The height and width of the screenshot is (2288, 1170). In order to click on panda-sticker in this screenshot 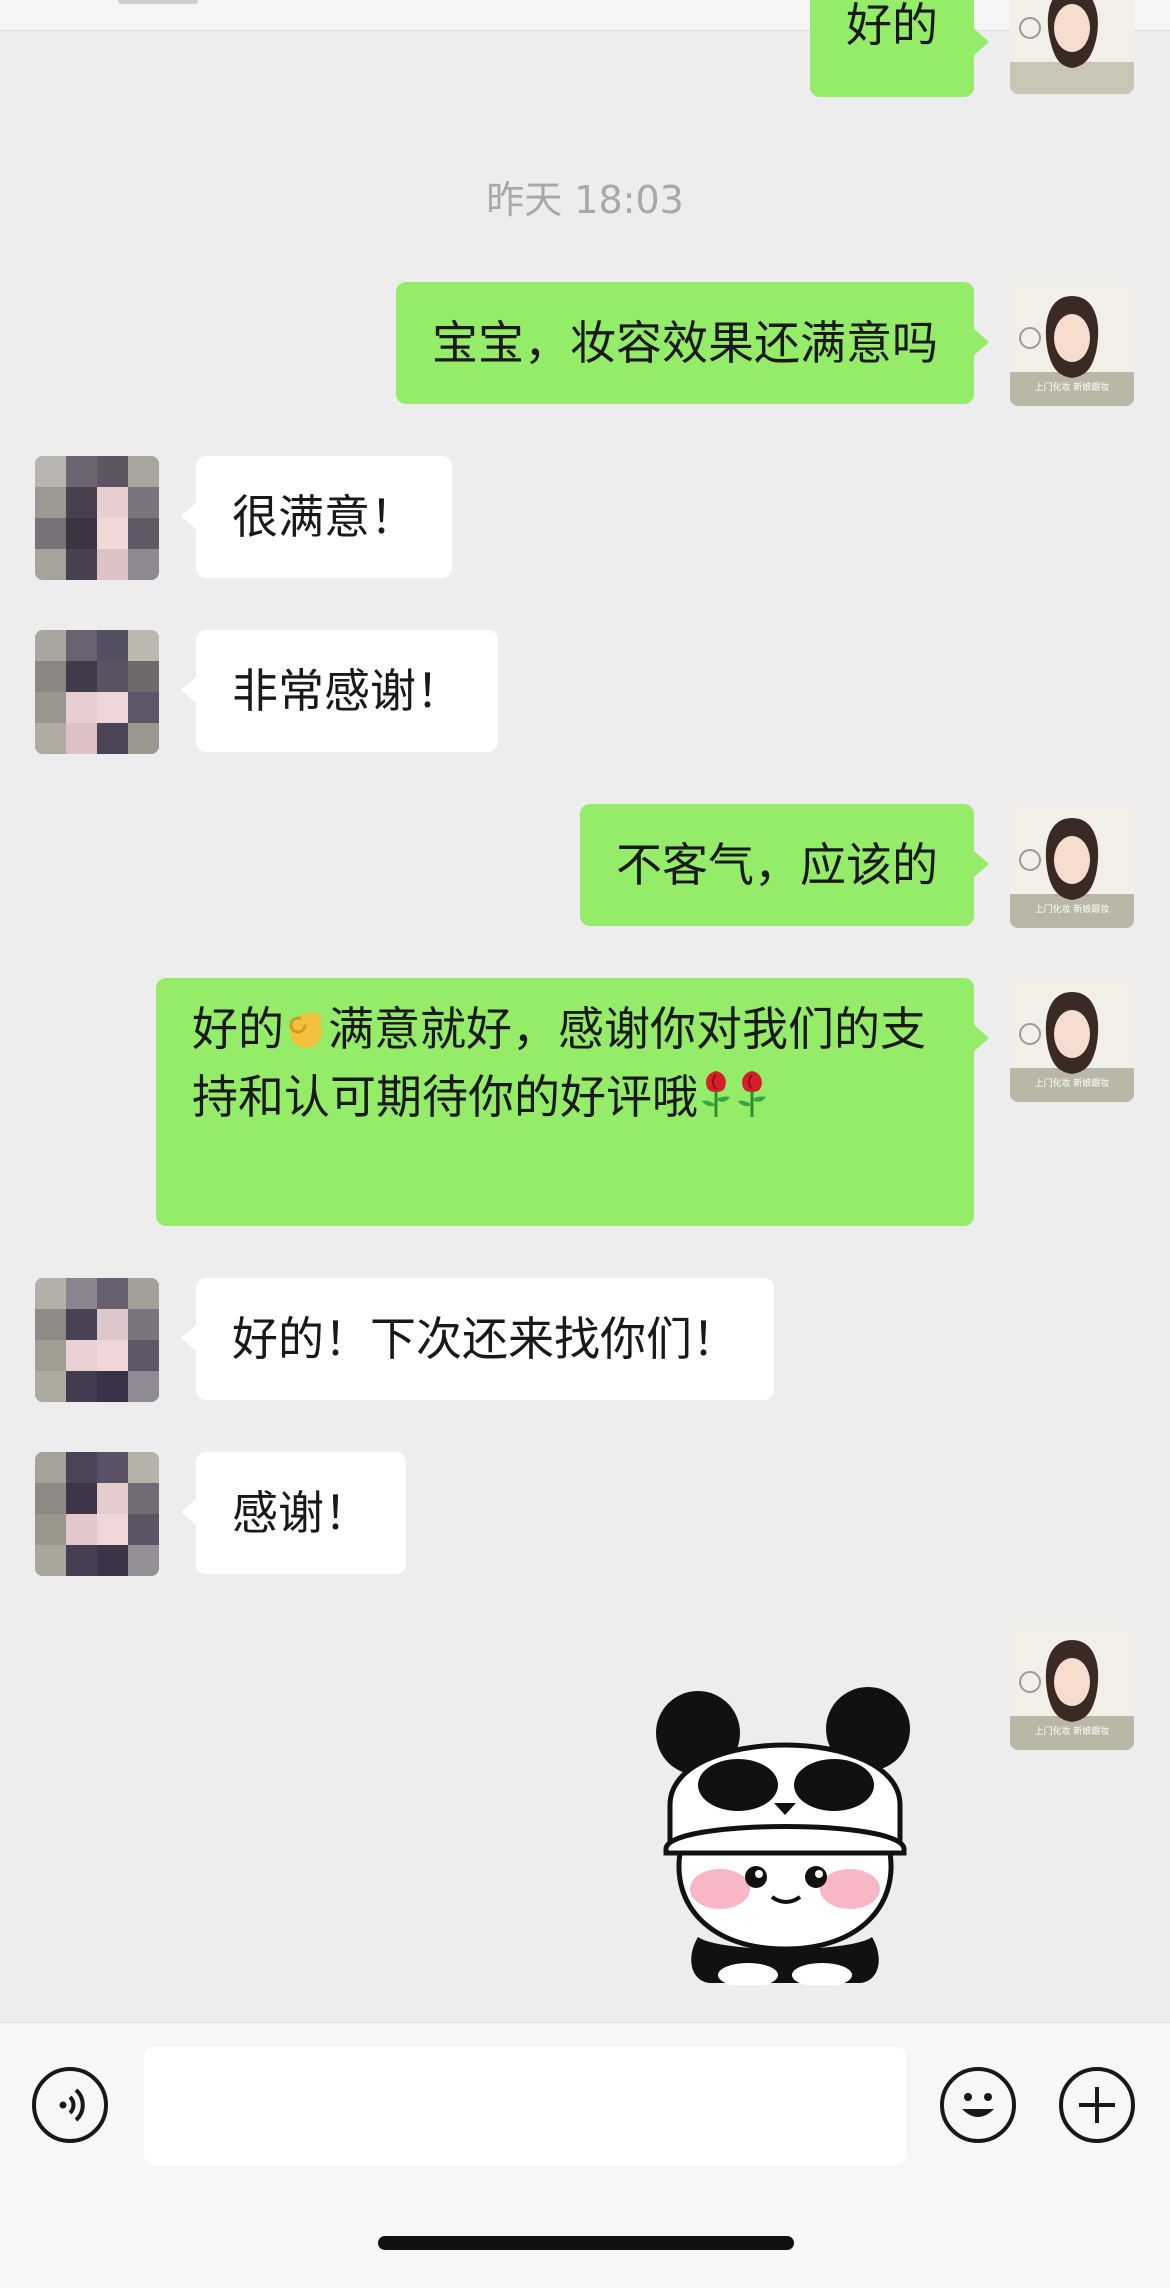, I will do `click(785, 1836)`.